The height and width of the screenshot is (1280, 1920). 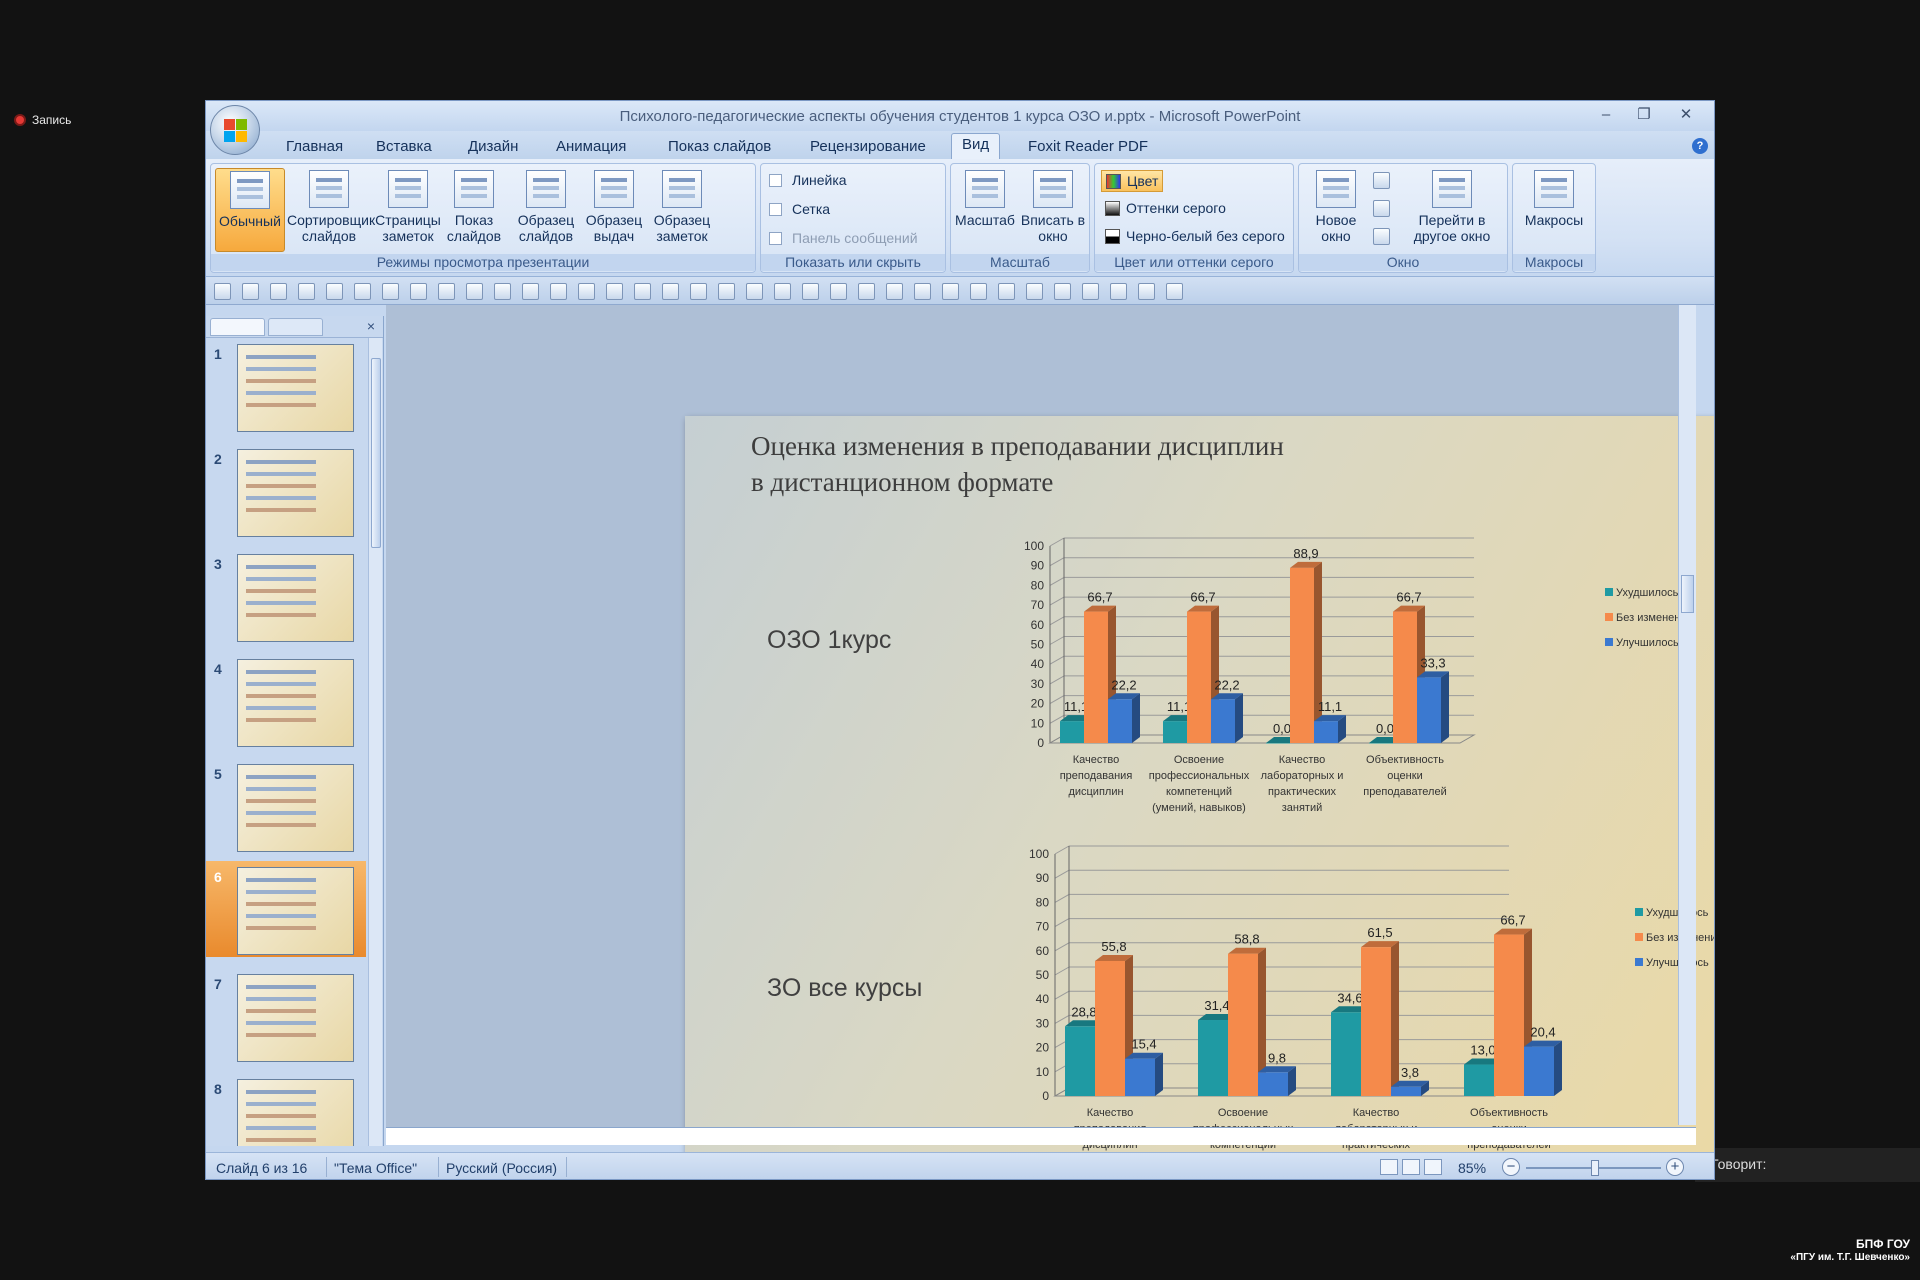 What do you see at coordinates (222, 291) in the screenshot?
I see `save-icon` at bounding box center [222, 291].